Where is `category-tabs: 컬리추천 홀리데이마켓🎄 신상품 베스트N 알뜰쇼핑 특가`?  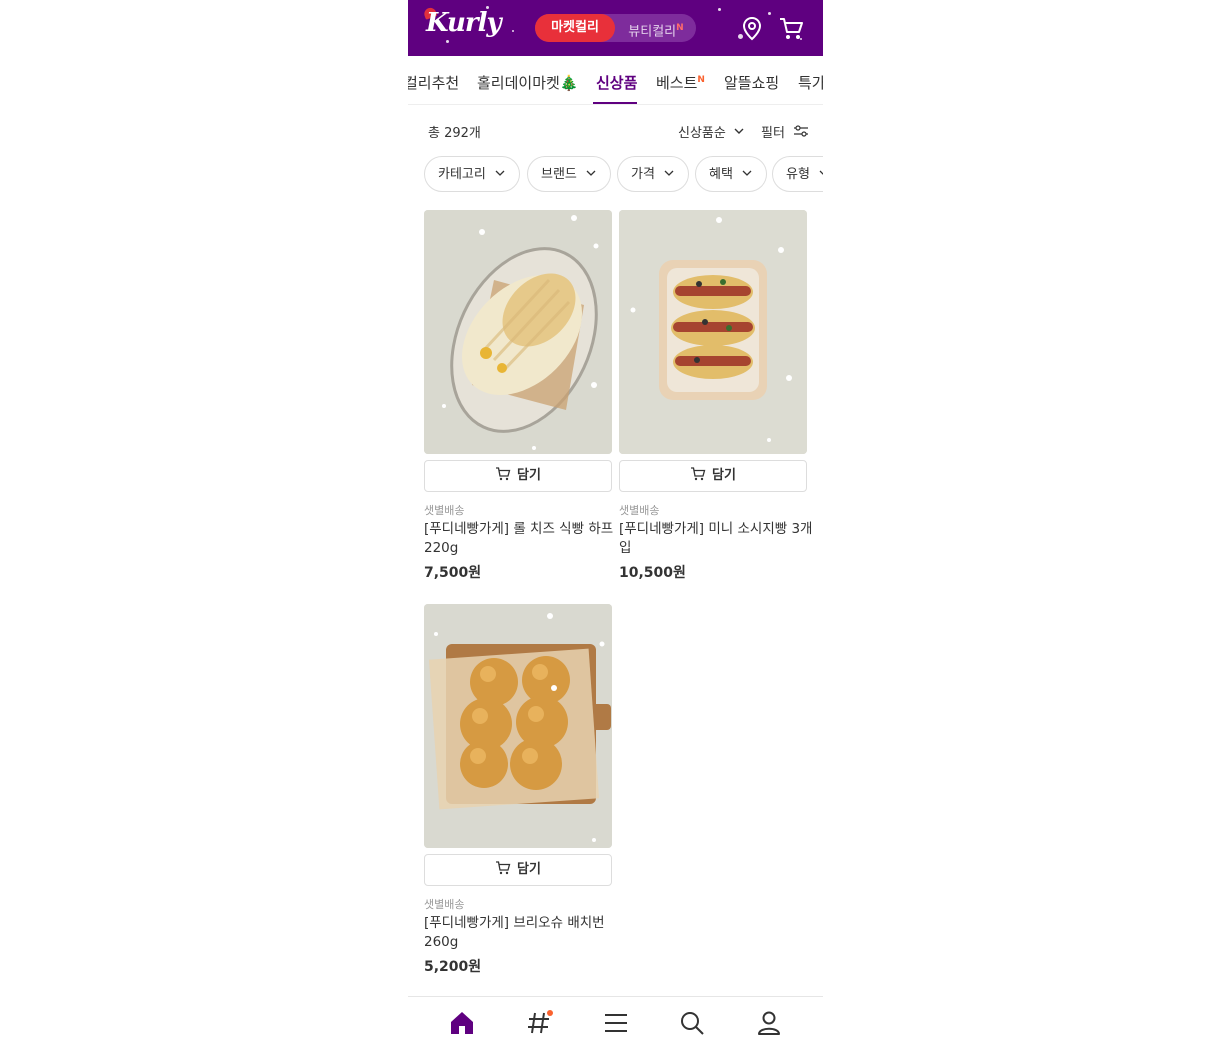
category-tabs: 컬리추천 홀리데이마켓🎄 신상품 베스트N 알뜰쇼핑 특가 is located at coordinates (615, 80).